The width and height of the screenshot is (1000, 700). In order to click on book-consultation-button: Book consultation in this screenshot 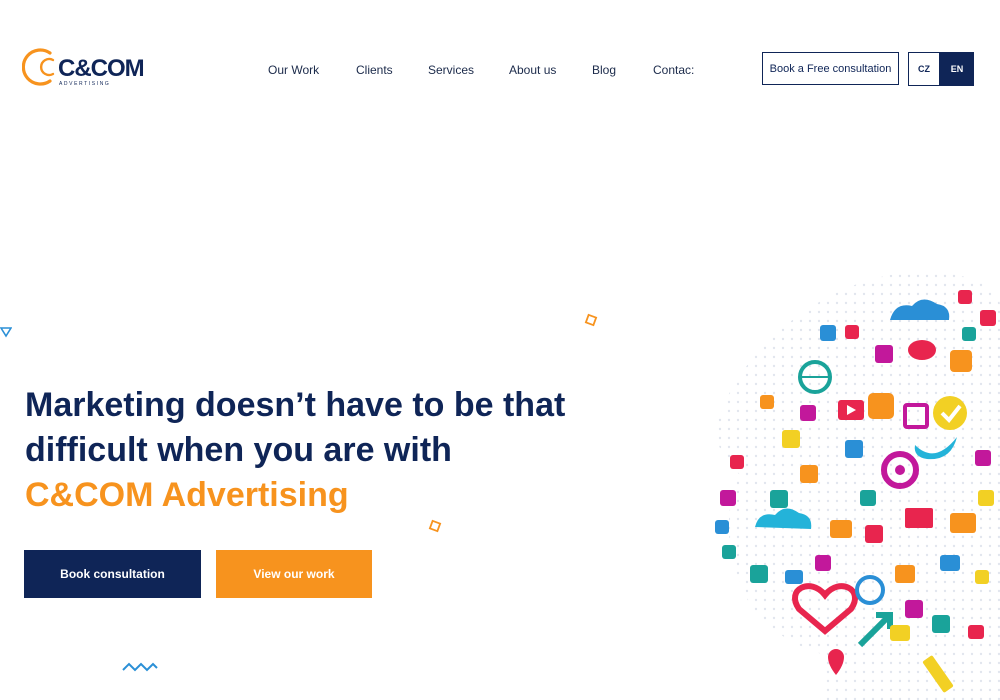, I will do `click(112, 574)`.